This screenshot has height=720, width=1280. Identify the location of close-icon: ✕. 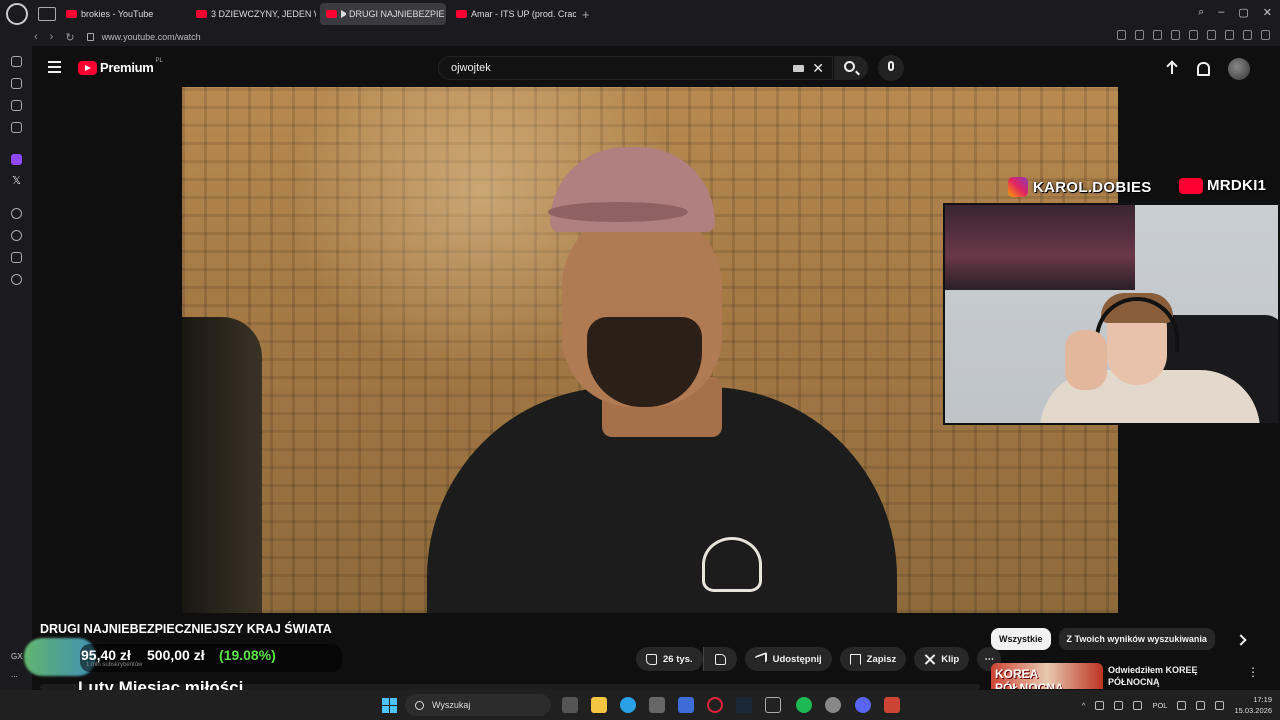
(1267, 12).